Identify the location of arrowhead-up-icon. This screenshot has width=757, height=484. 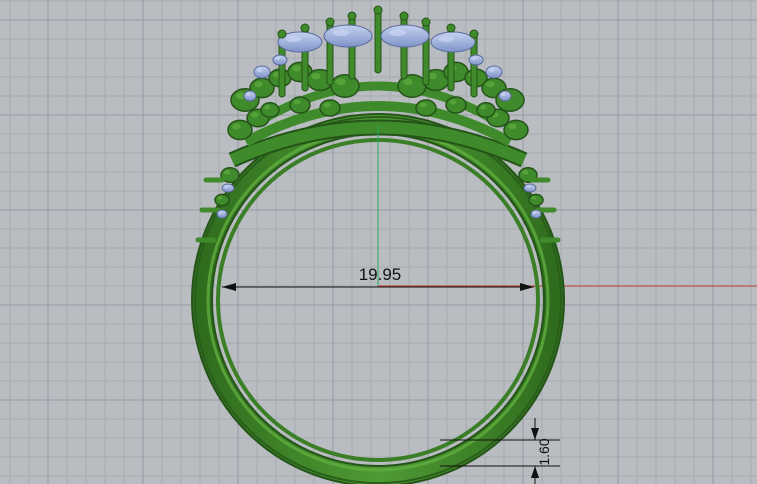
(535, 472).